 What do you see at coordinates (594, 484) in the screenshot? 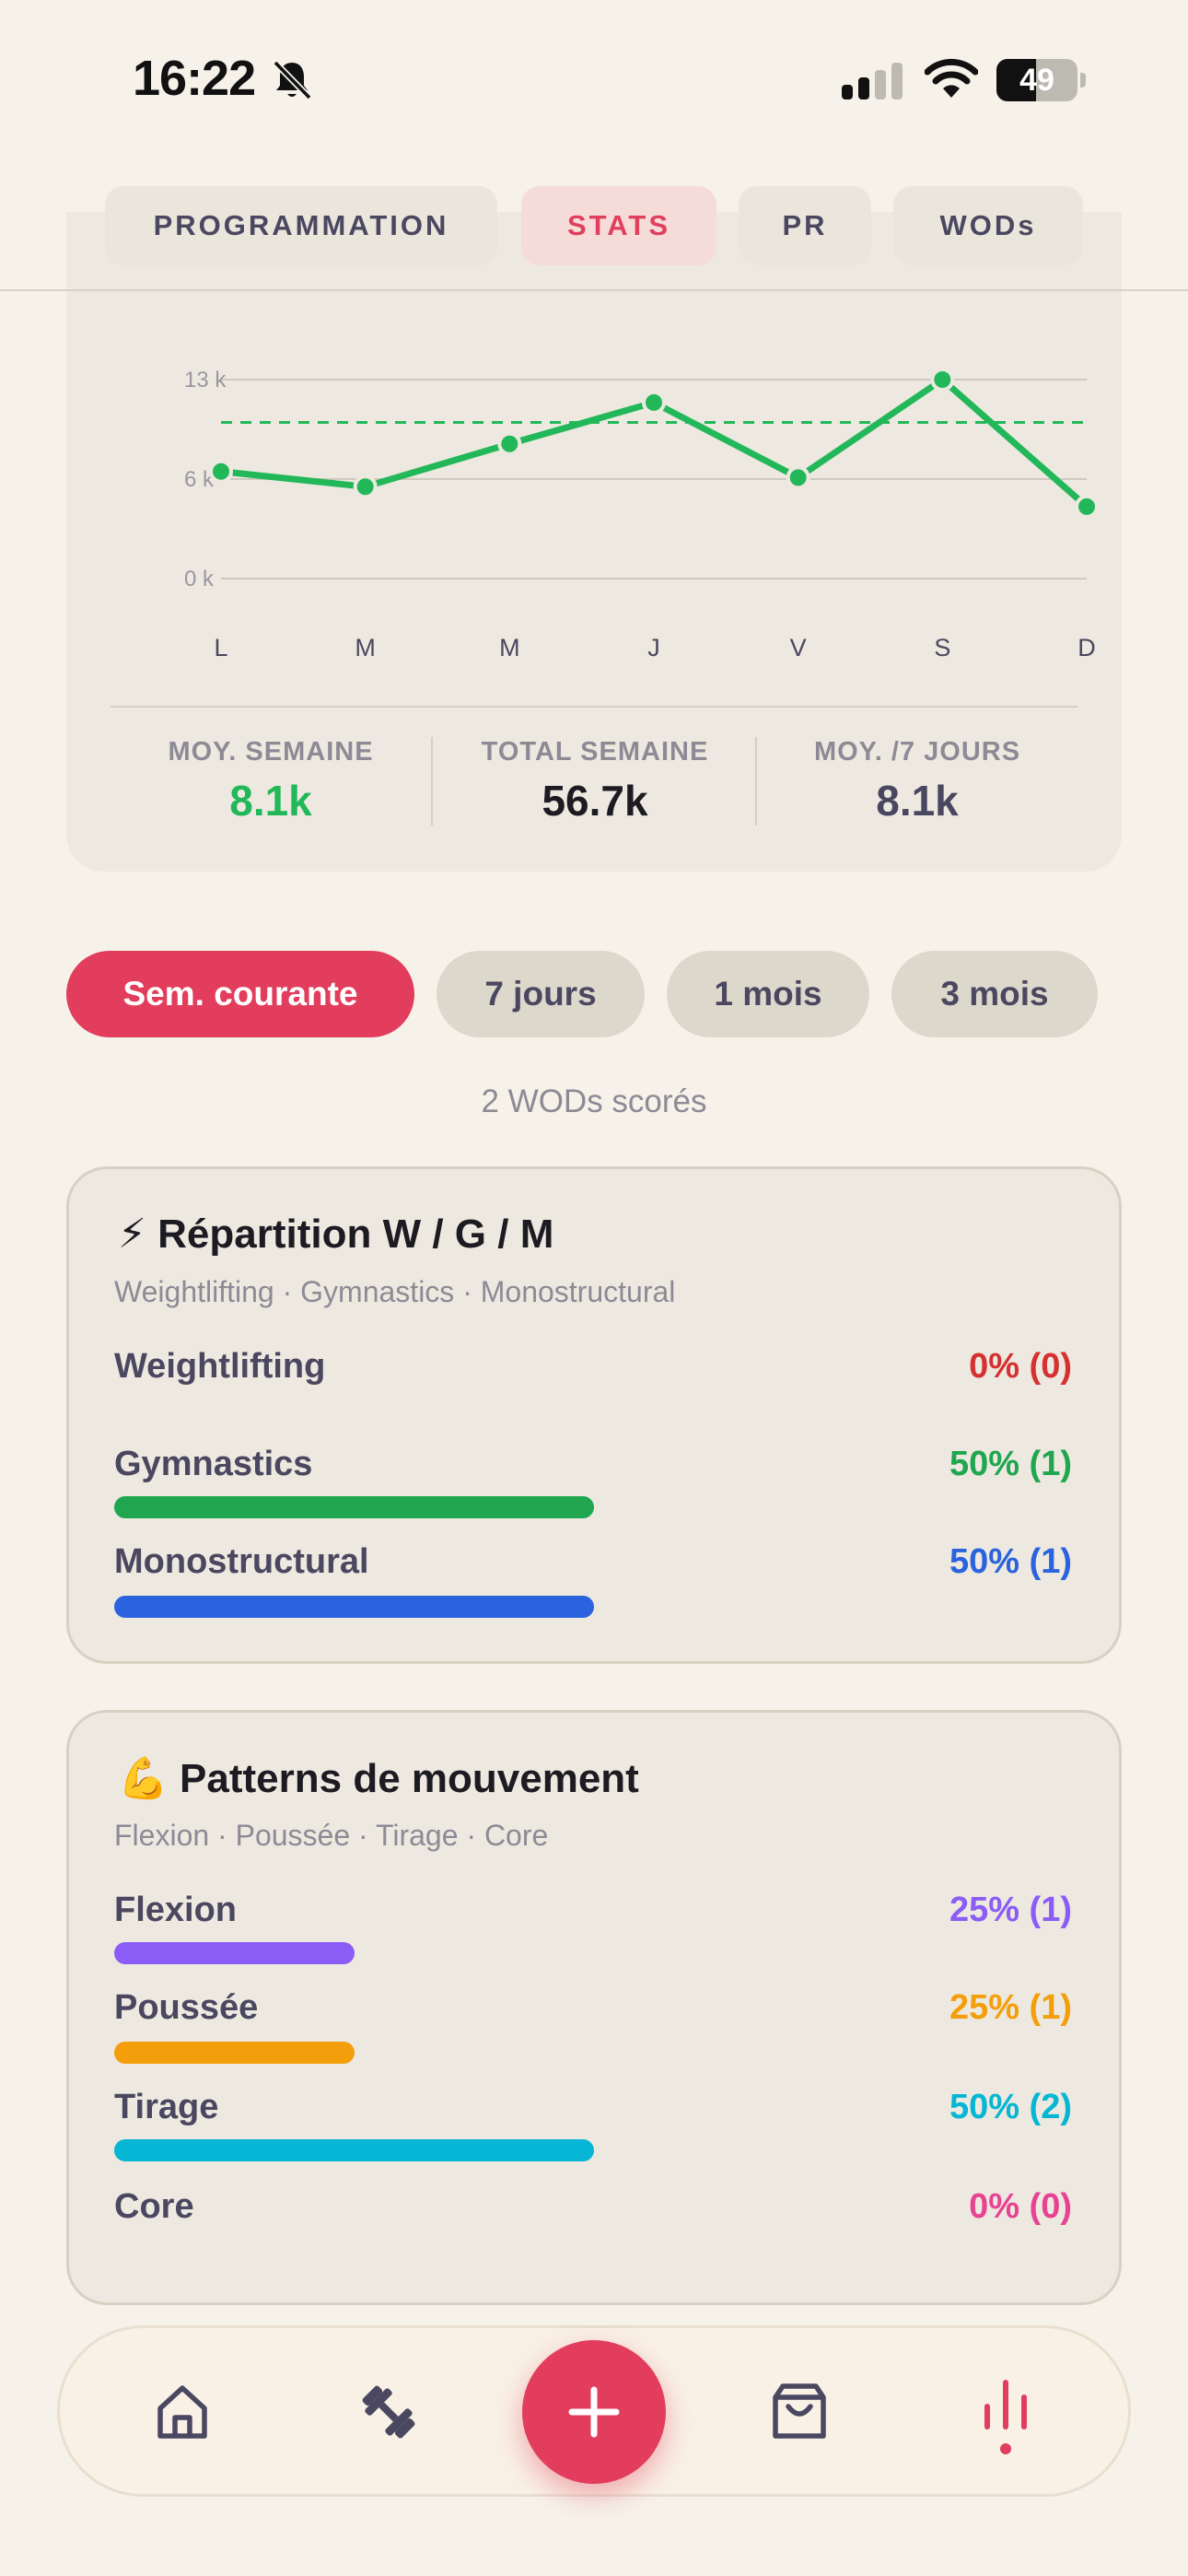
I see `weekly-volume-chart: 0 k6 k13 kL M M J V S D` at bounding box center [594, 484].